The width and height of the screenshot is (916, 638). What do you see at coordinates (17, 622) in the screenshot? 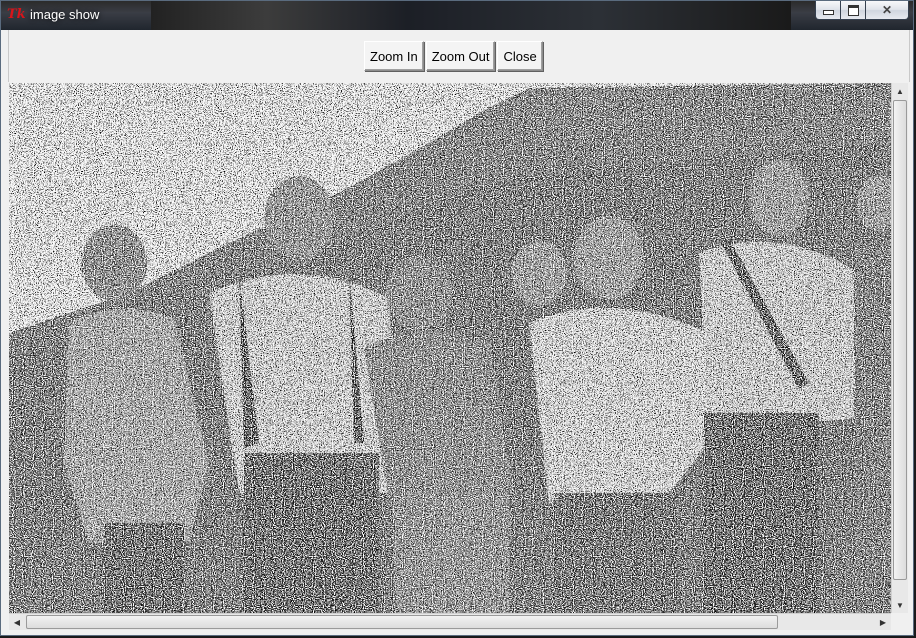
I see `arrow-left-icon: ◀` at bounding box center [17, 622].